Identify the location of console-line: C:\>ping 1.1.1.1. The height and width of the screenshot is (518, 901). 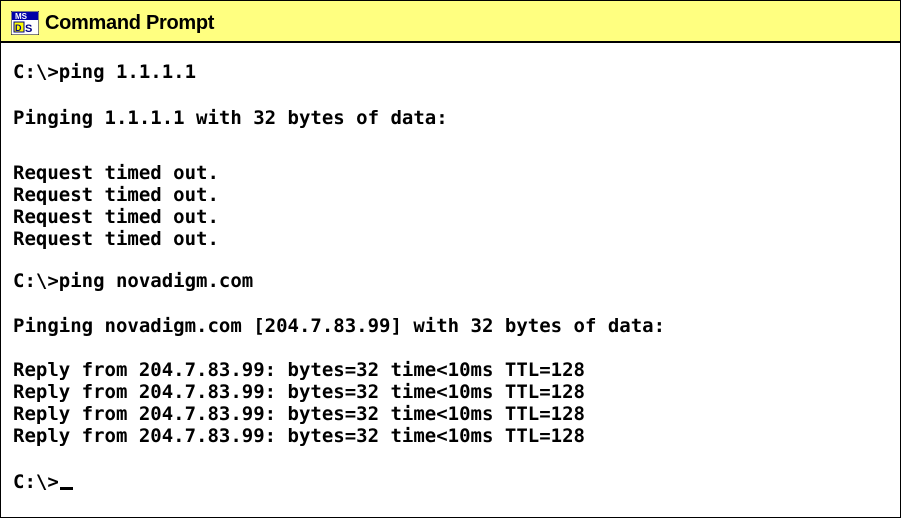
(105, 72).